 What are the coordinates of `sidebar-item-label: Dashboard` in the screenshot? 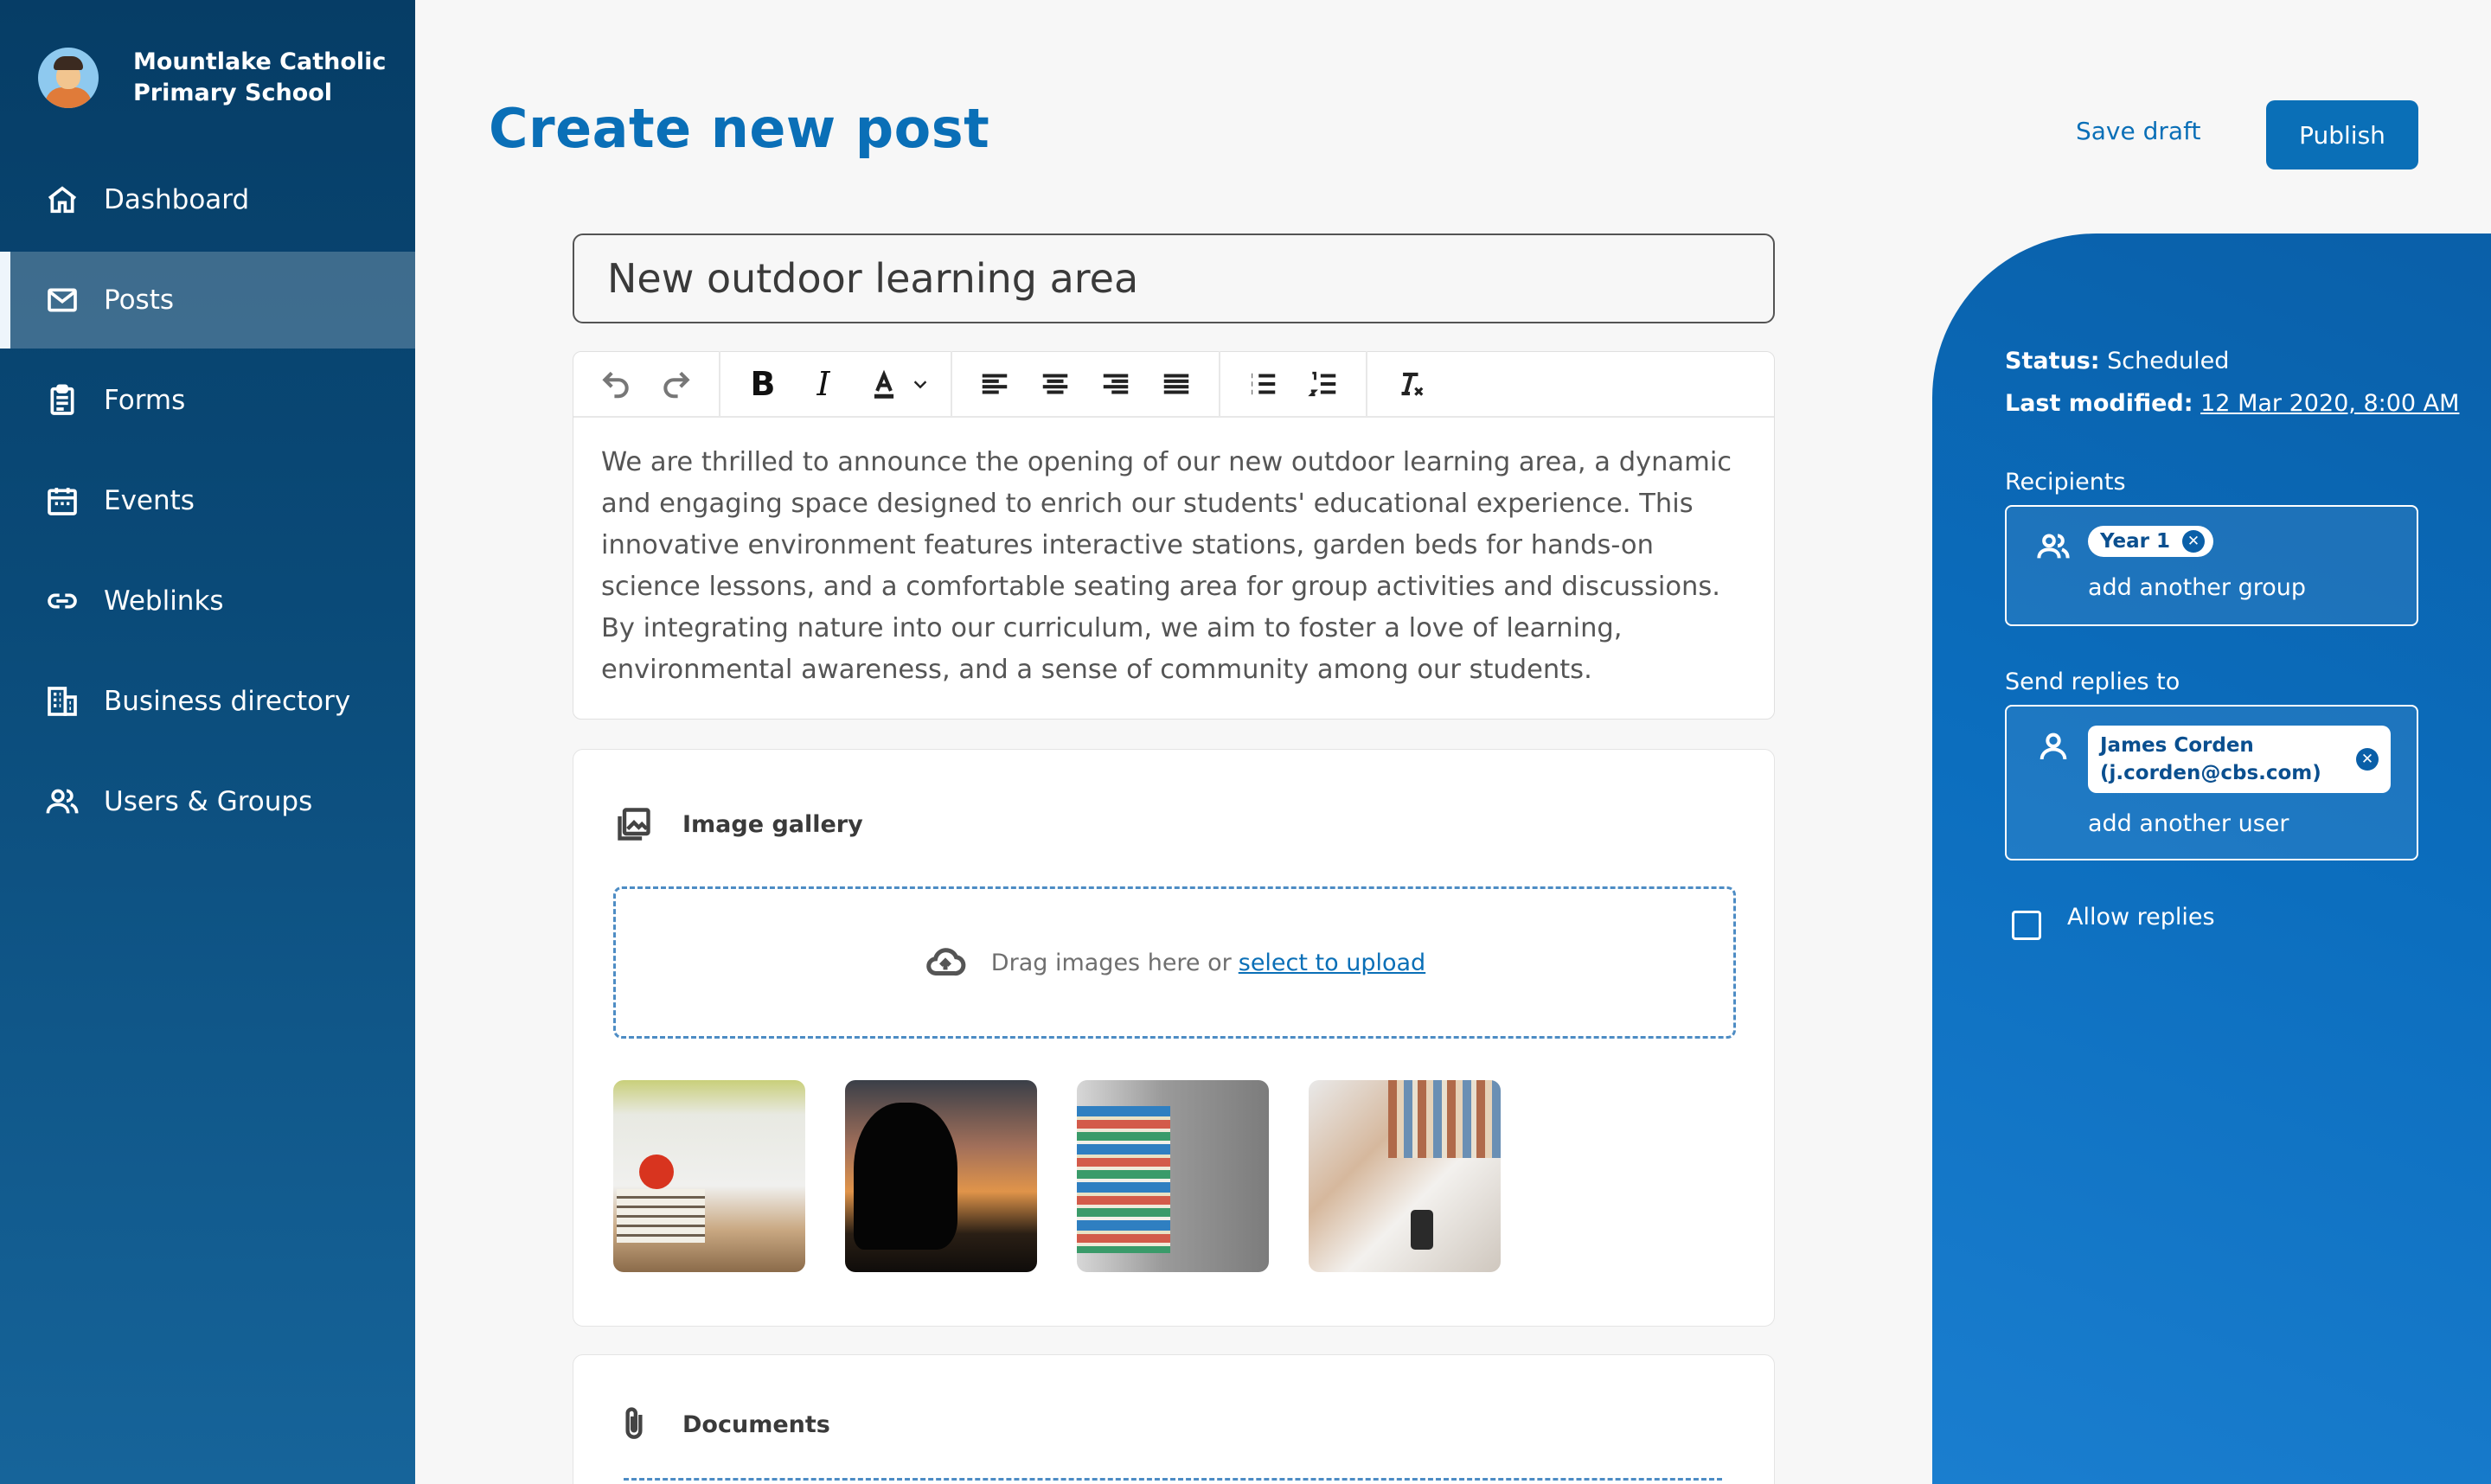 It's located at (177, 199).